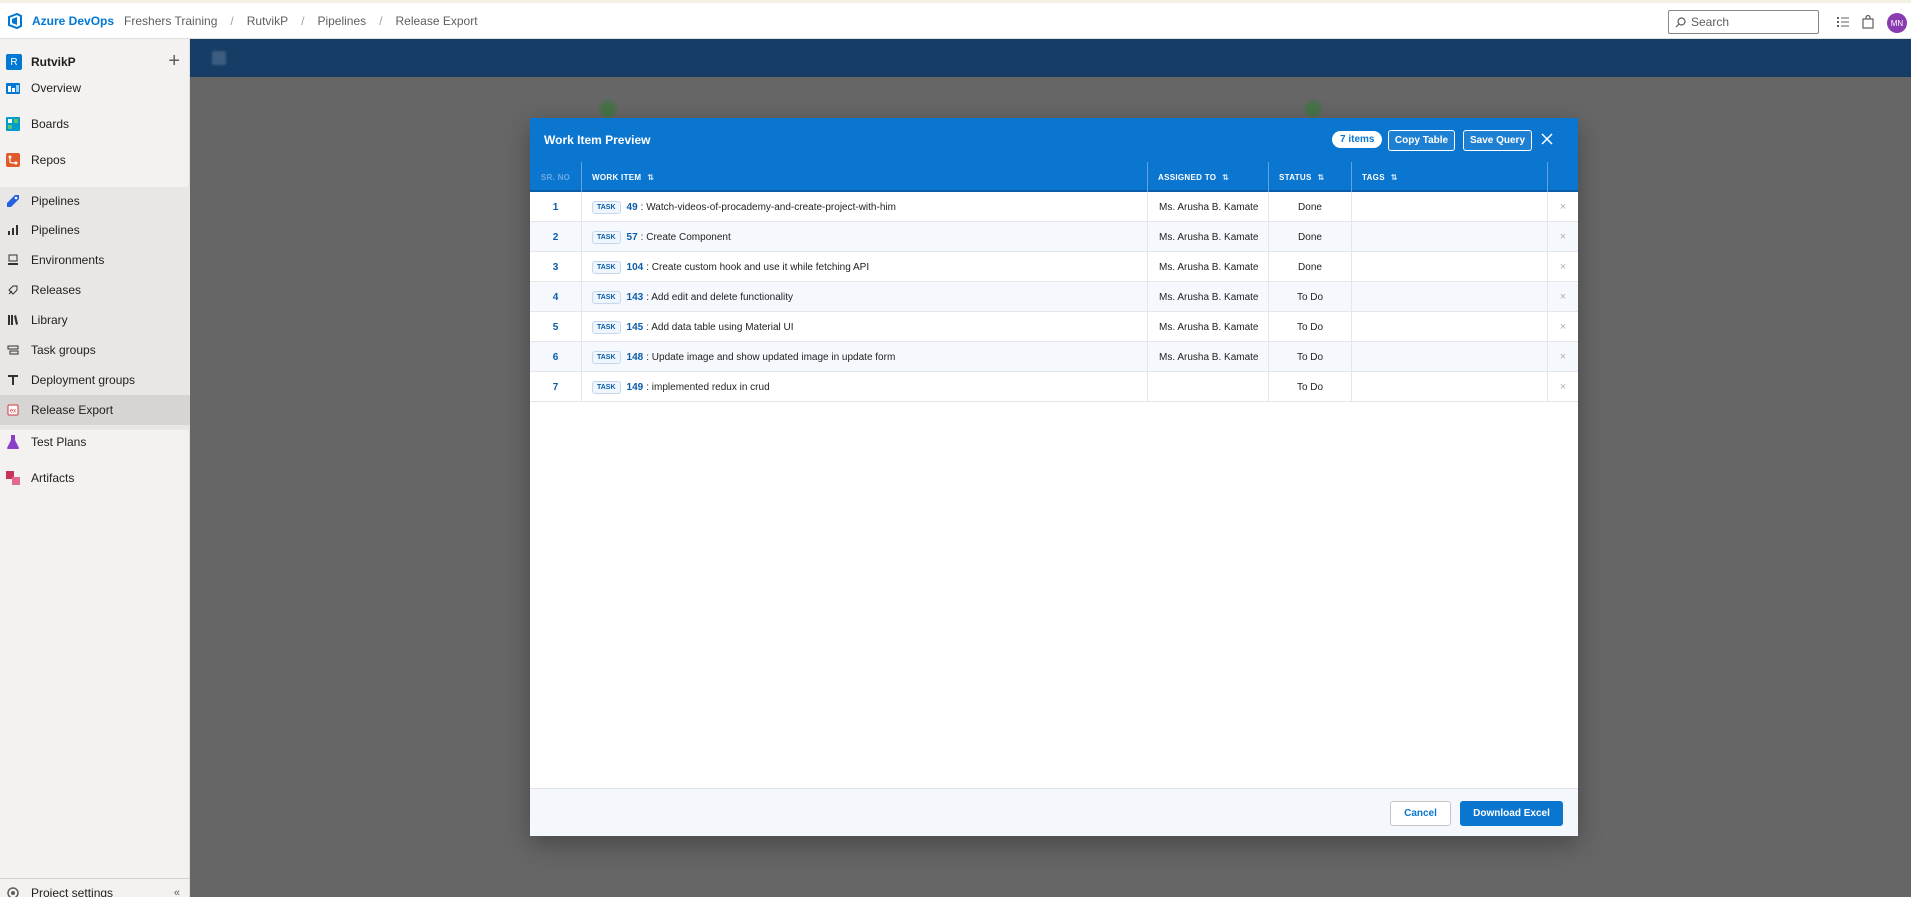 This screenshot has height=897, width=1911. I want to click on column-header-work-item: WORK ITEM ⇅, so click(865, 177).